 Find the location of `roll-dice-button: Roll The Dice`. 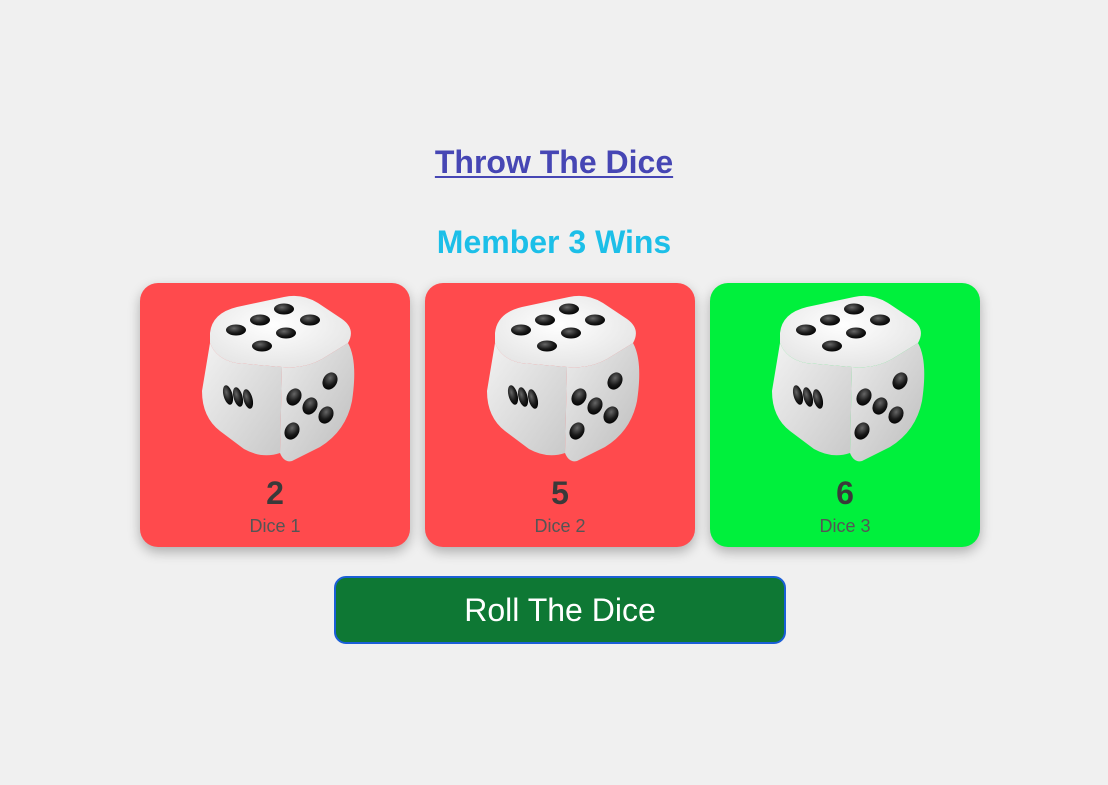

roll-dice-button: Roll The Dice is located at coordinates (560, 610).